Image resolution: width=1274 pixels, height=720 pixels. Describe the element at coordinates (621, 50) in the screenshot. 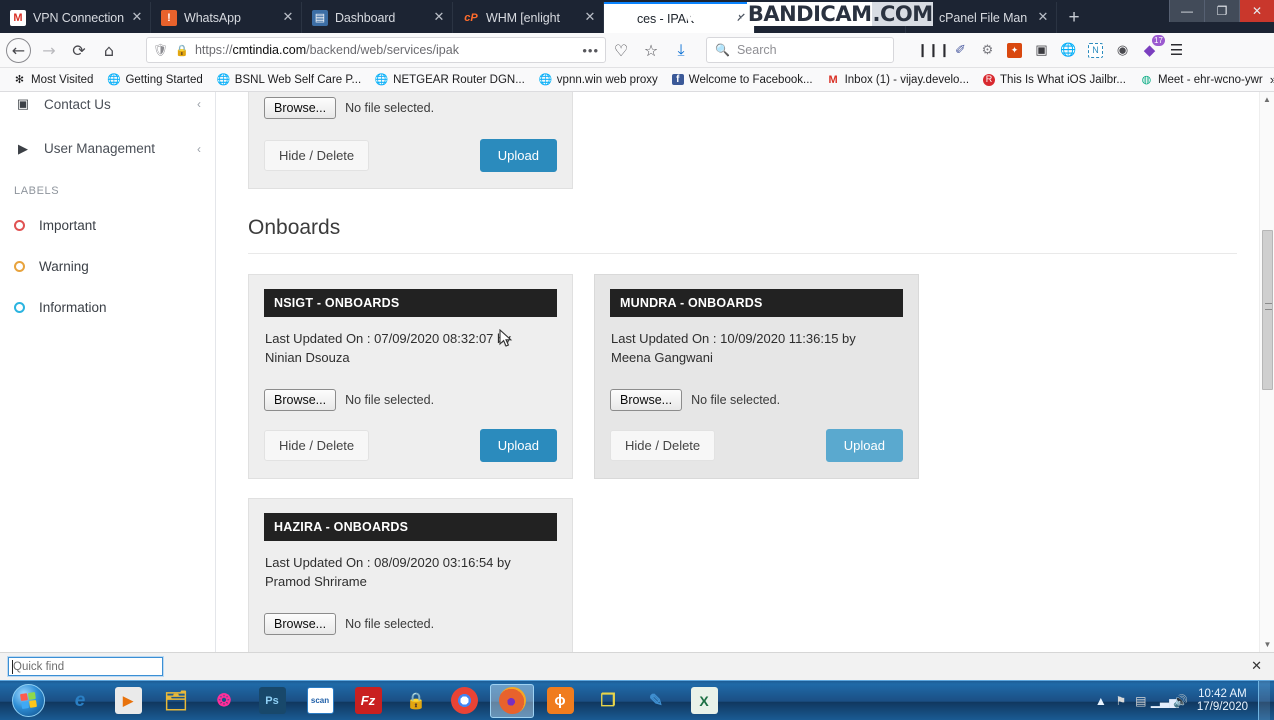

I see `pocket-icon: ♡` at that location.